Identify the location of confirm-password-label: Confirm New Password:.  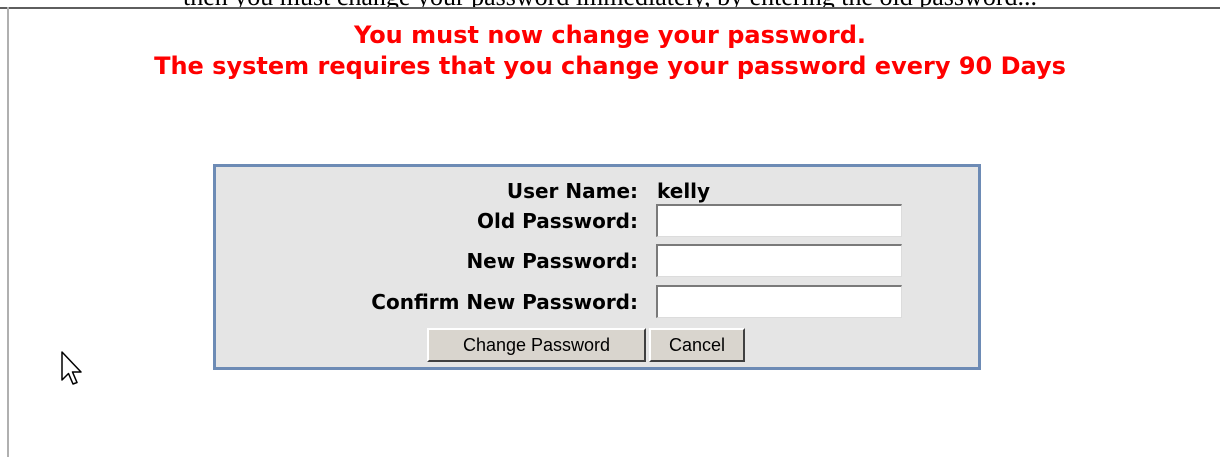
(504, 302).